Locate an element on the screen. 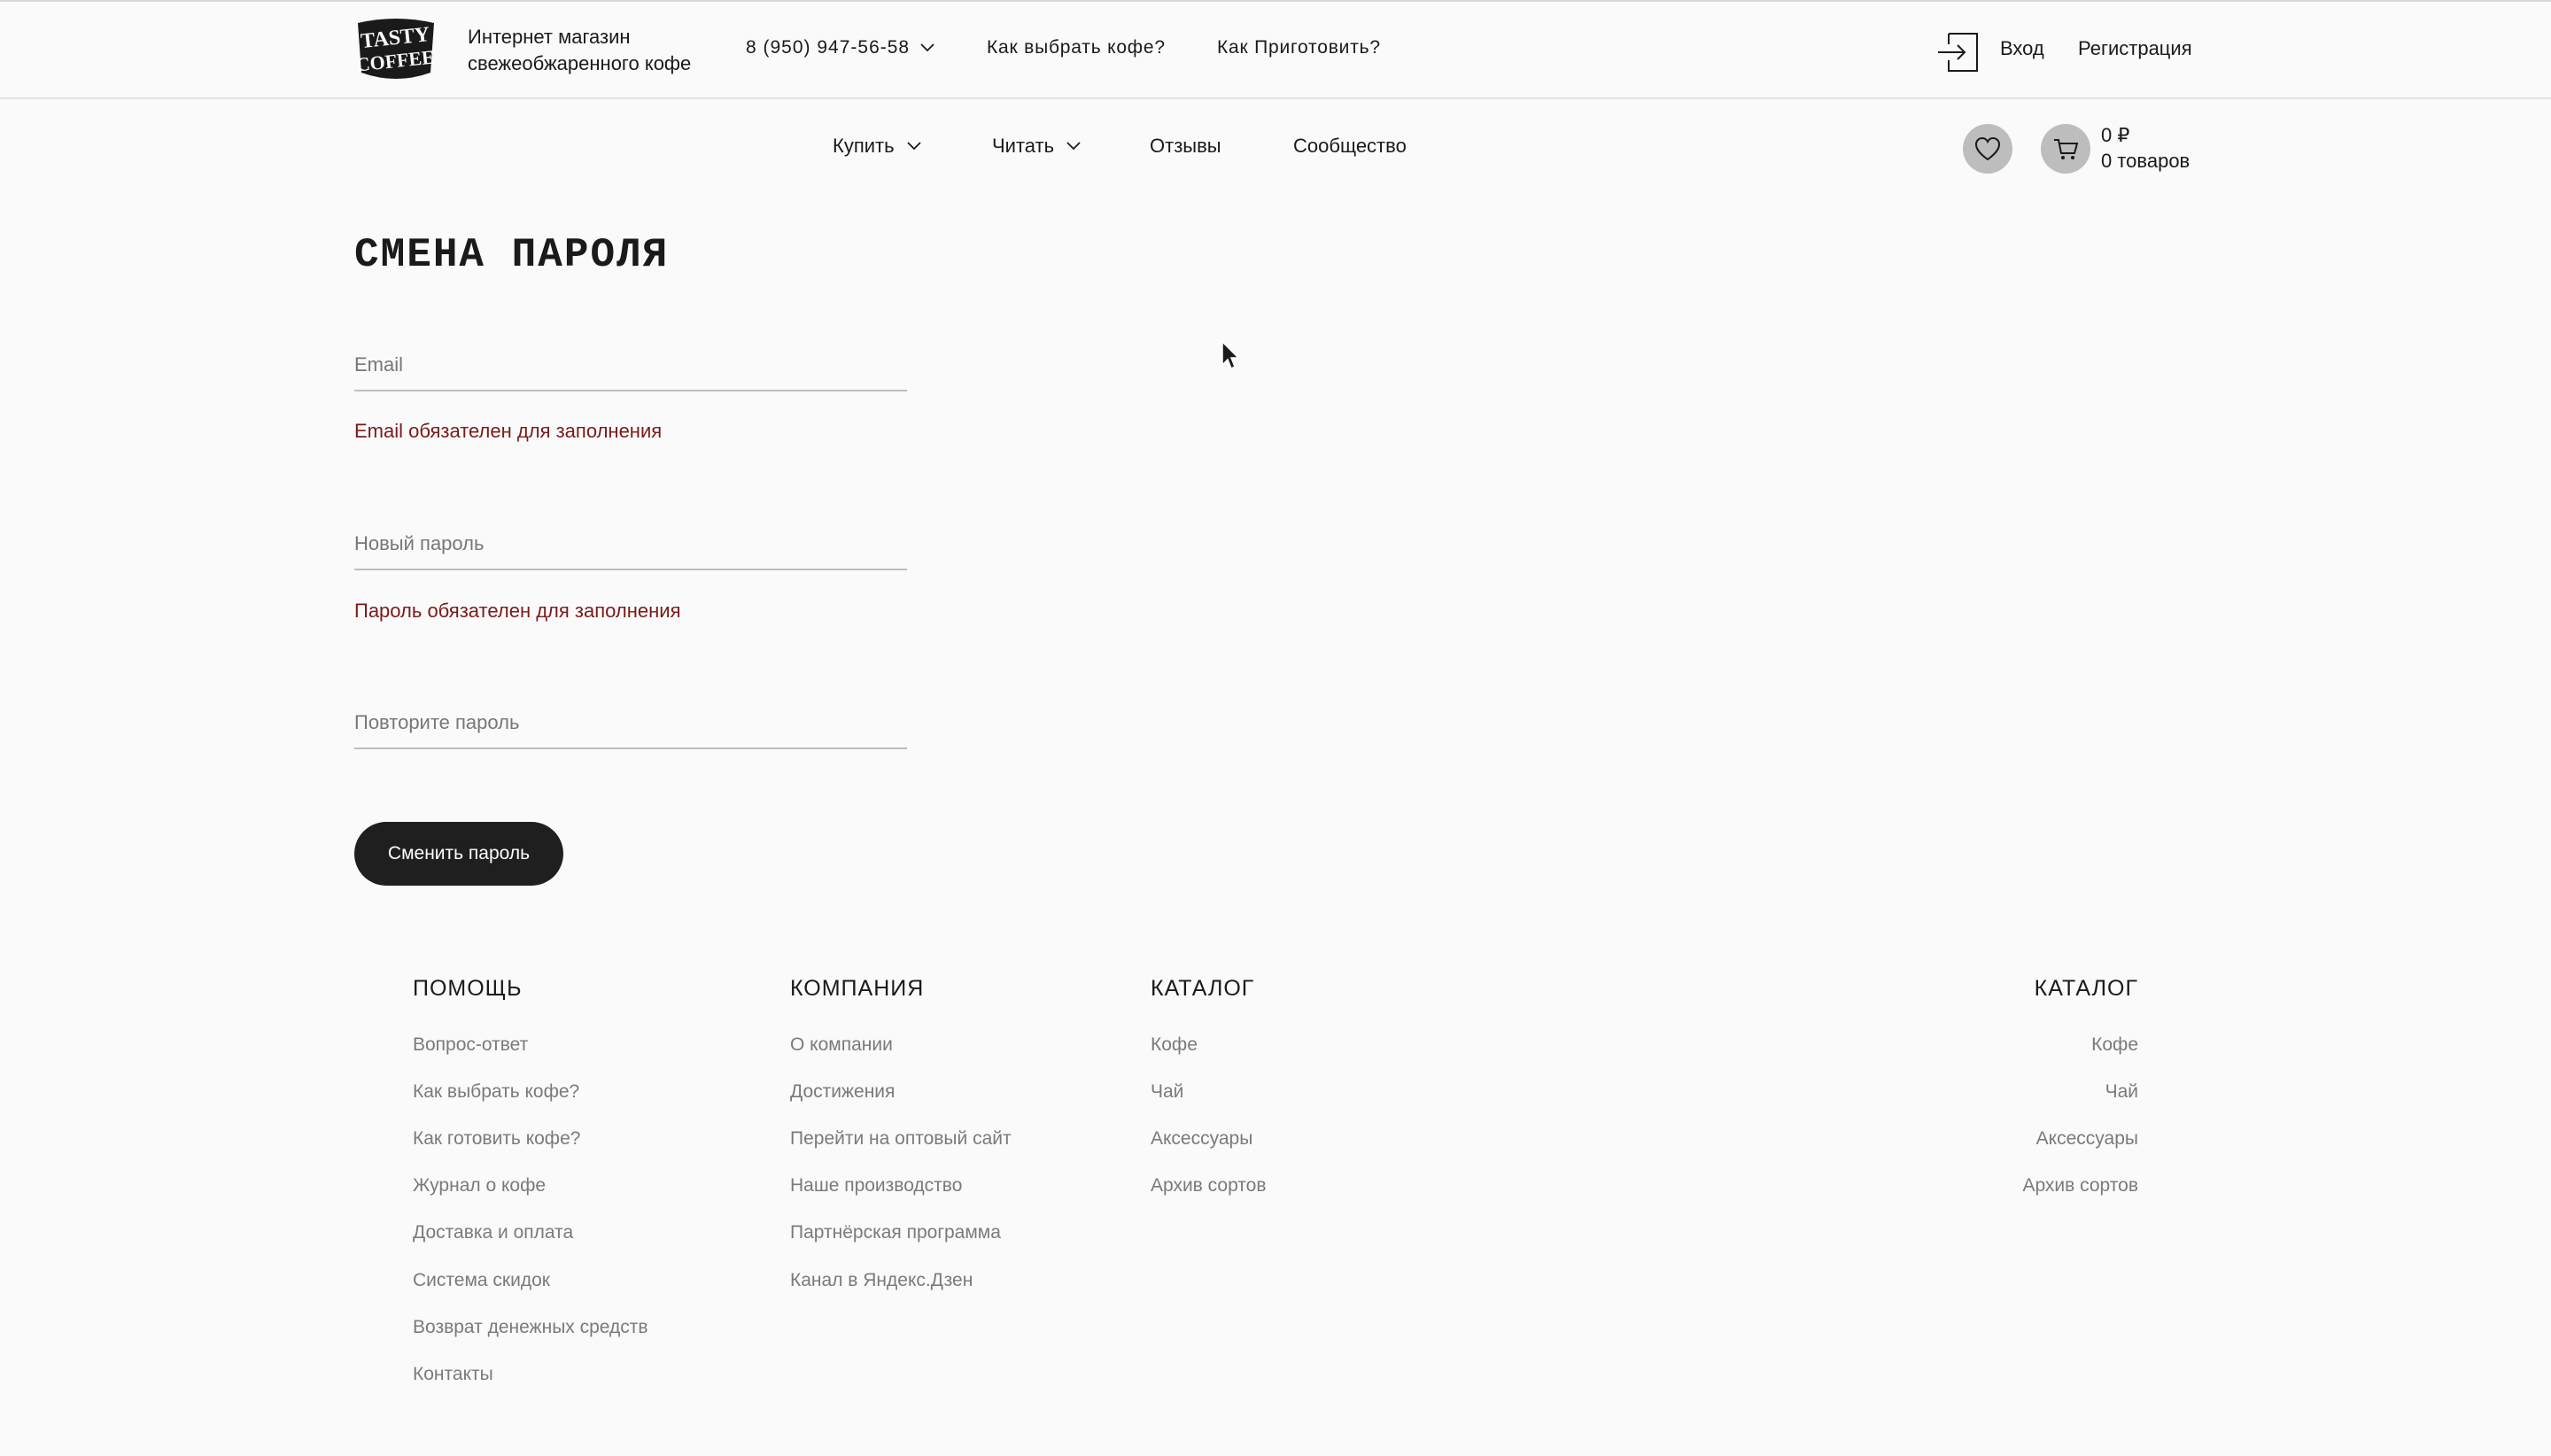 The image size is (2551, 1456). repeat-password-field-wrapper is located at coordinates (630, 727).